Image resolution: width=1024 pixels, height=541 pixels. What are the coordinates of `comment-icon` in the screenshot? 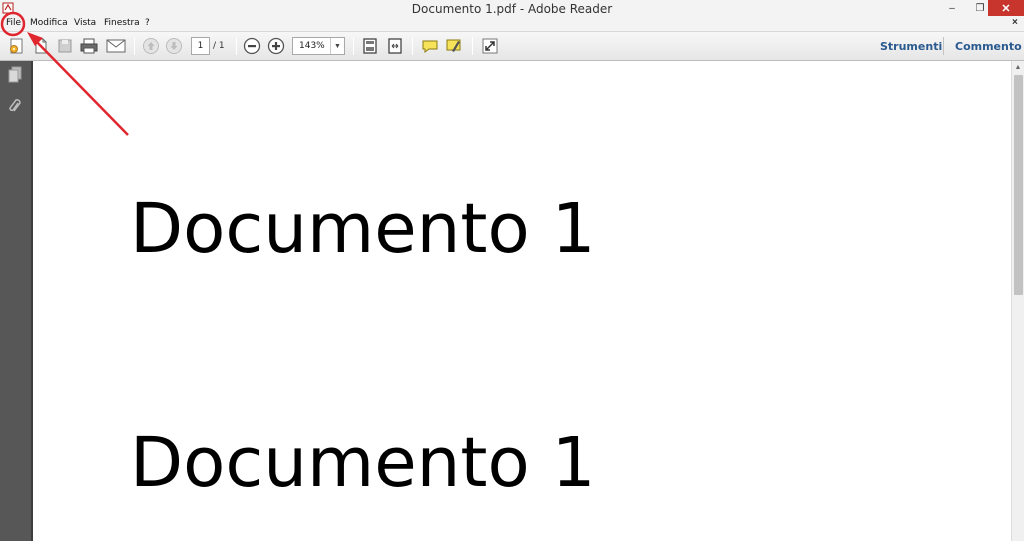 It's located at (430, 46).